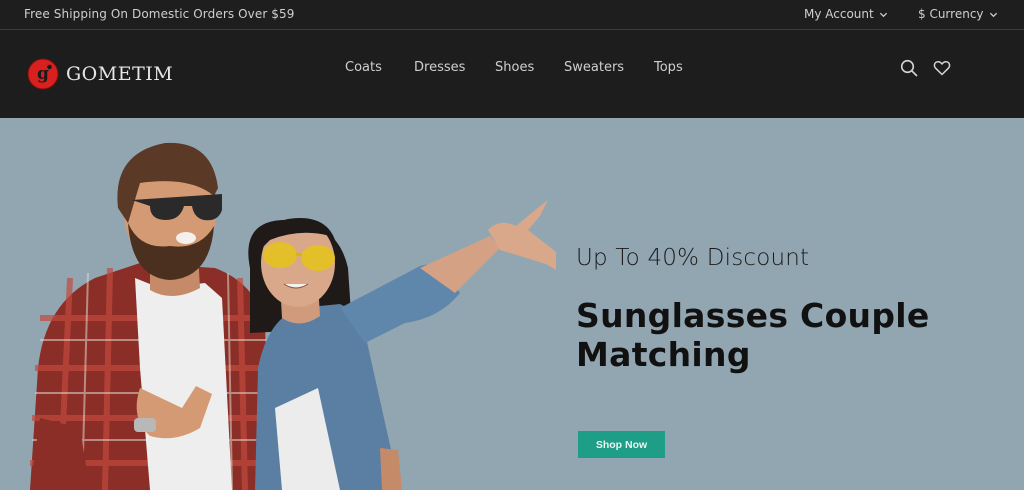  I want to click on logo-mark-icon: g, so click(43, 74).